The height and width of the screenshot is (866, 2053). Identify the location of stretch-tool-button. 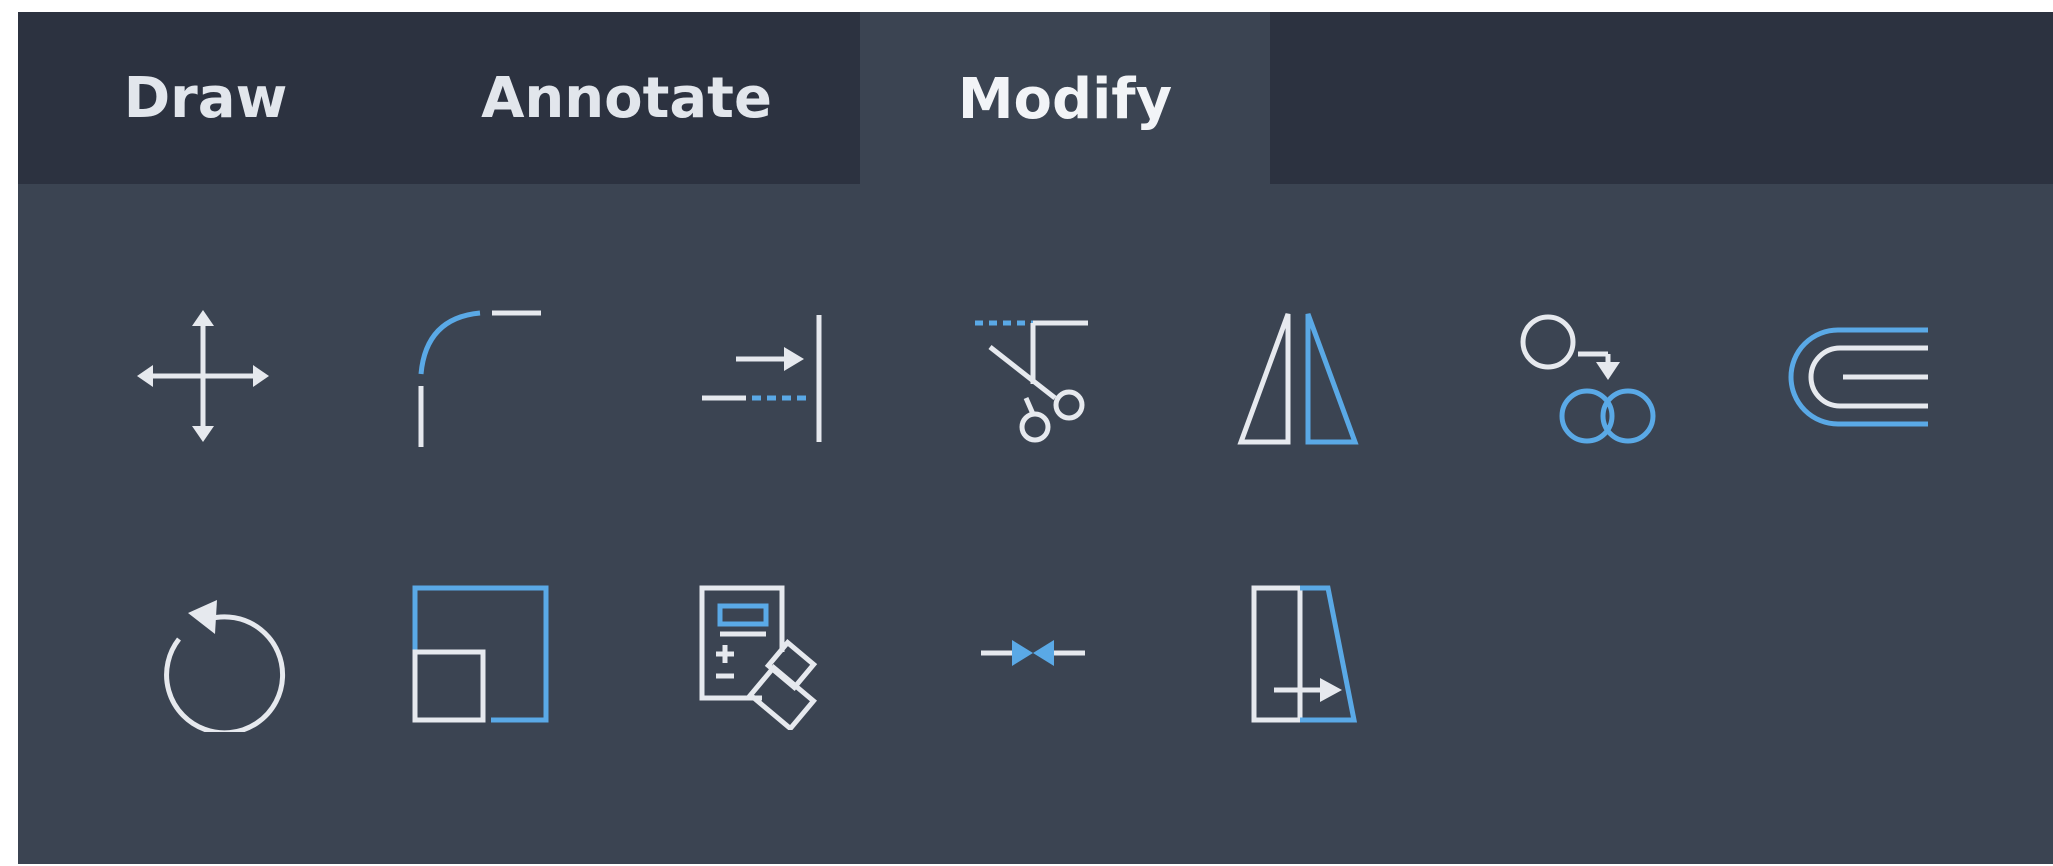
(1315, 655).